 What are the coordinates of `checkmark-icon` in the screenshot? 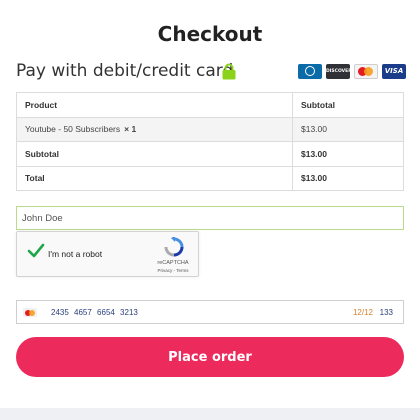 It's located at (36, 250).